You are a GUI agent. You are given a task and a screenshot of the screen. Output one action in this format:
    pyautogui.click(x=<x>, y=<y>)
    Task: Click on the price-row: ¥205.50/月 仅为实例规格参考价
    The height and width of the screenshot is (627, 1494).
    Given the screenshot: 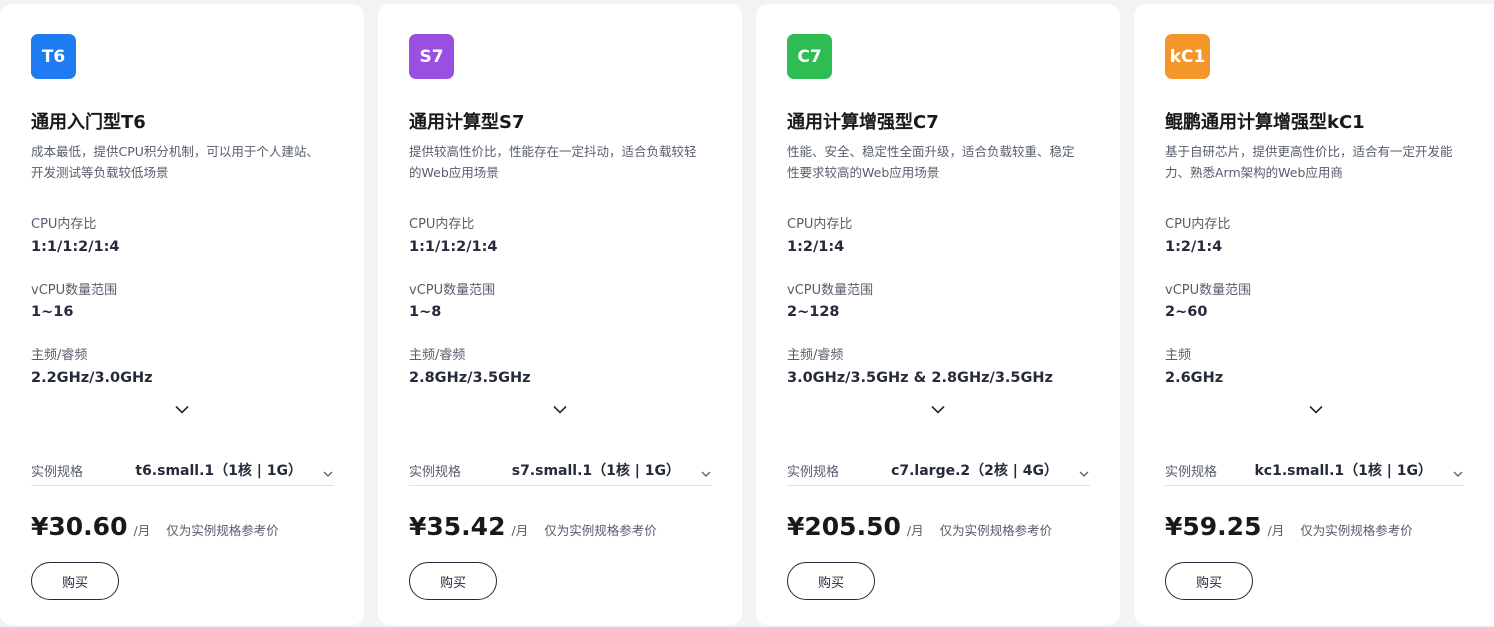 What is the action you would take?
    pyautogui.click(x=938, y=529)
    